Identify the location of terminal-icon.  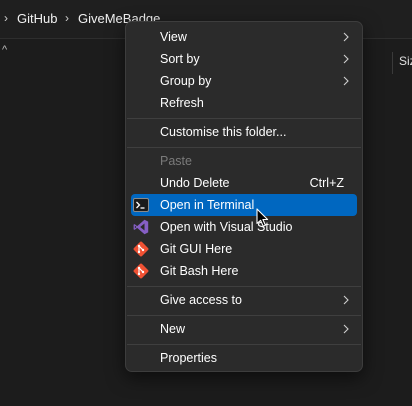
(141, 205).